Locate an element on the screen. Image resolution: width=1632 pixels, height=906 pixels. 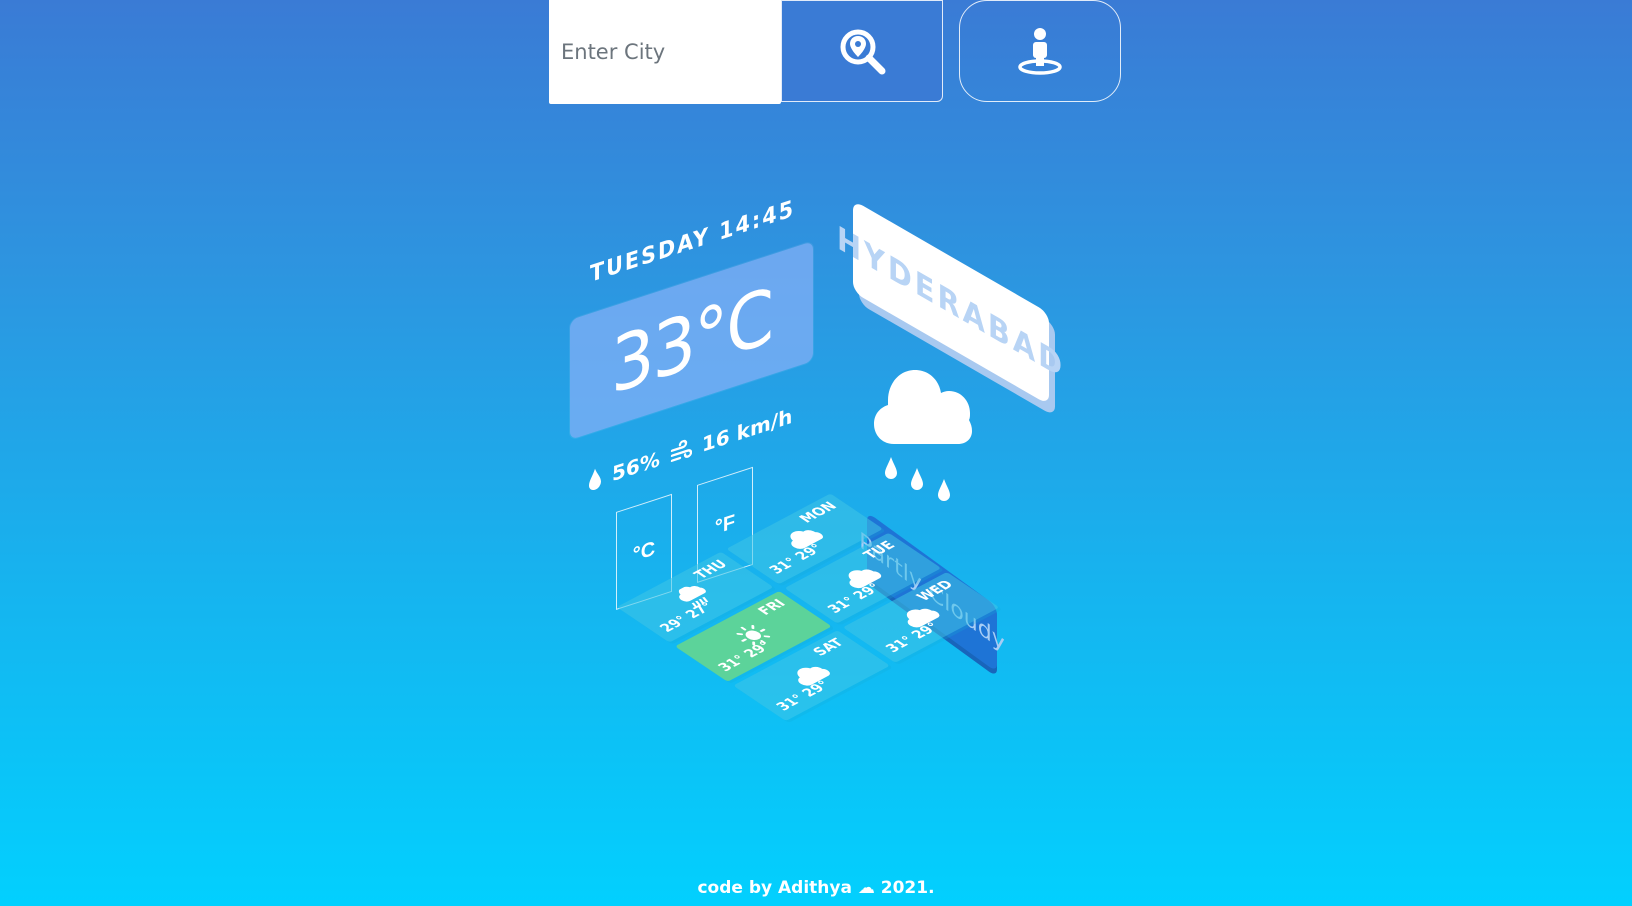
forecast-day: TUE is located at coordinates (880, 550).